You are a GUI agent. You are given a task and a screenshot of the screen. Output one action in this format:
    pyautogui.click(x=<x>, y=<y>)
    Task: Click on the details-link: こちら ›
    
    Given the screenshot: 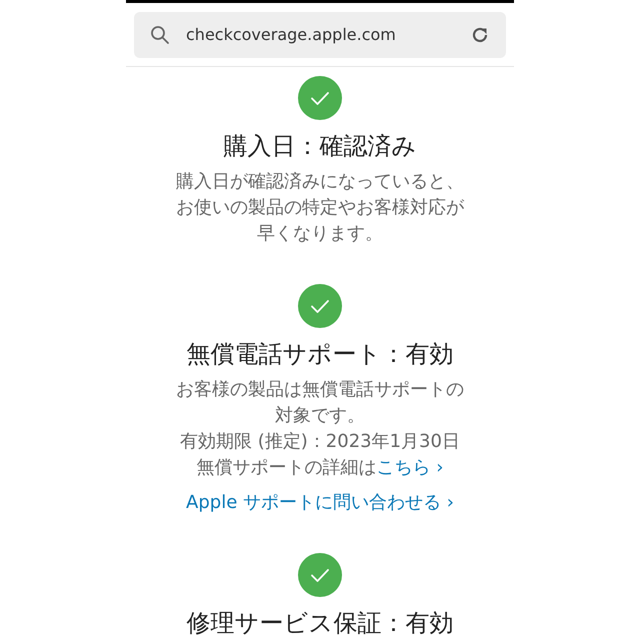 What is the action you would take?
    pyautogui.click(x=410, y=468)
    